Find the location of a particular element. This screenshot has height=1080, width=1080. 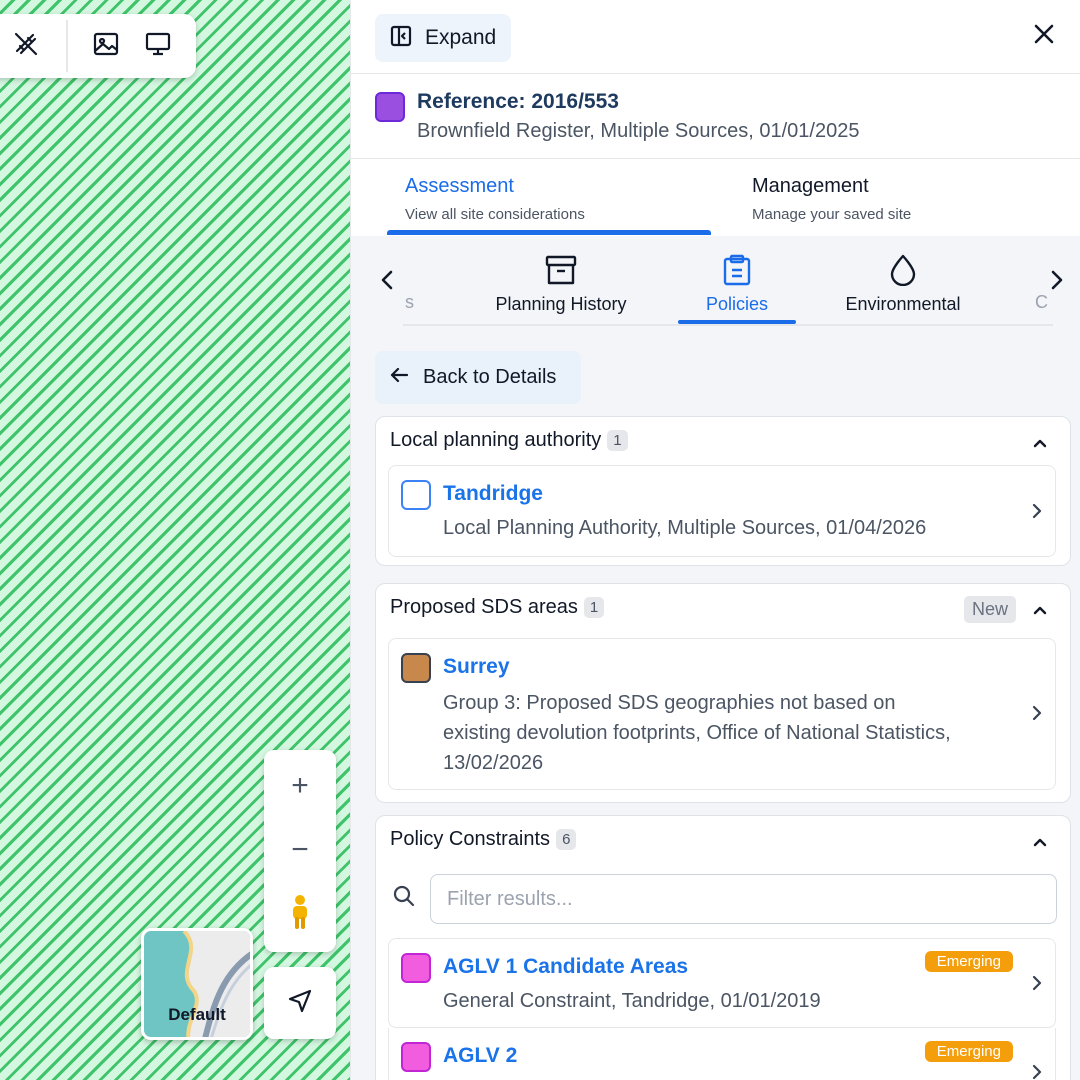

monitor-icon is located at coordinates (158, 46).